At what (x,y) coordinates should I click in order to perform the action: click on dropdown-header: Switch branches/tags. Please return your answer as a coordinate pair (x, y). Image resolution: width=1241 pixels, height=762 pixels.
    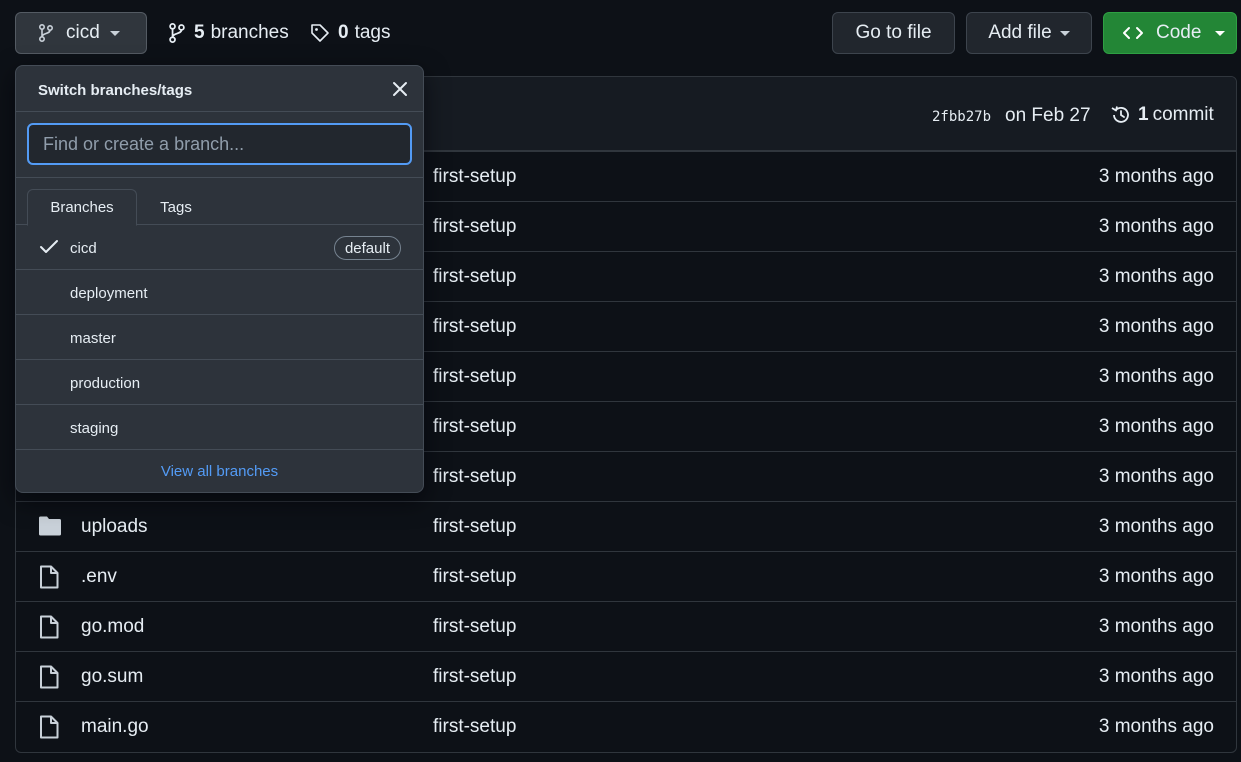
    Looking at the image, I should click on (219, 89).